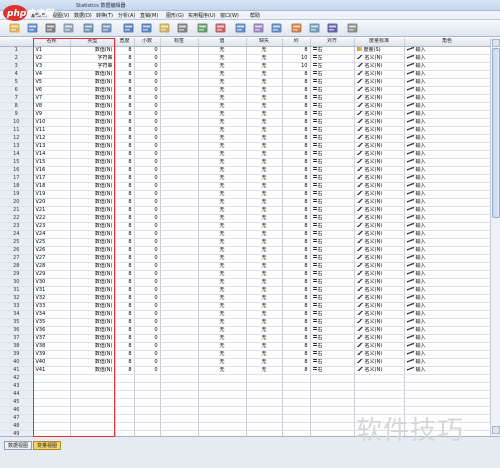 The width and height of the screenshot is (500, 468). What do you see at coordinates (17, 362) in the screenshot?
I see `row-number: 40` at bounding box center [17, 362].